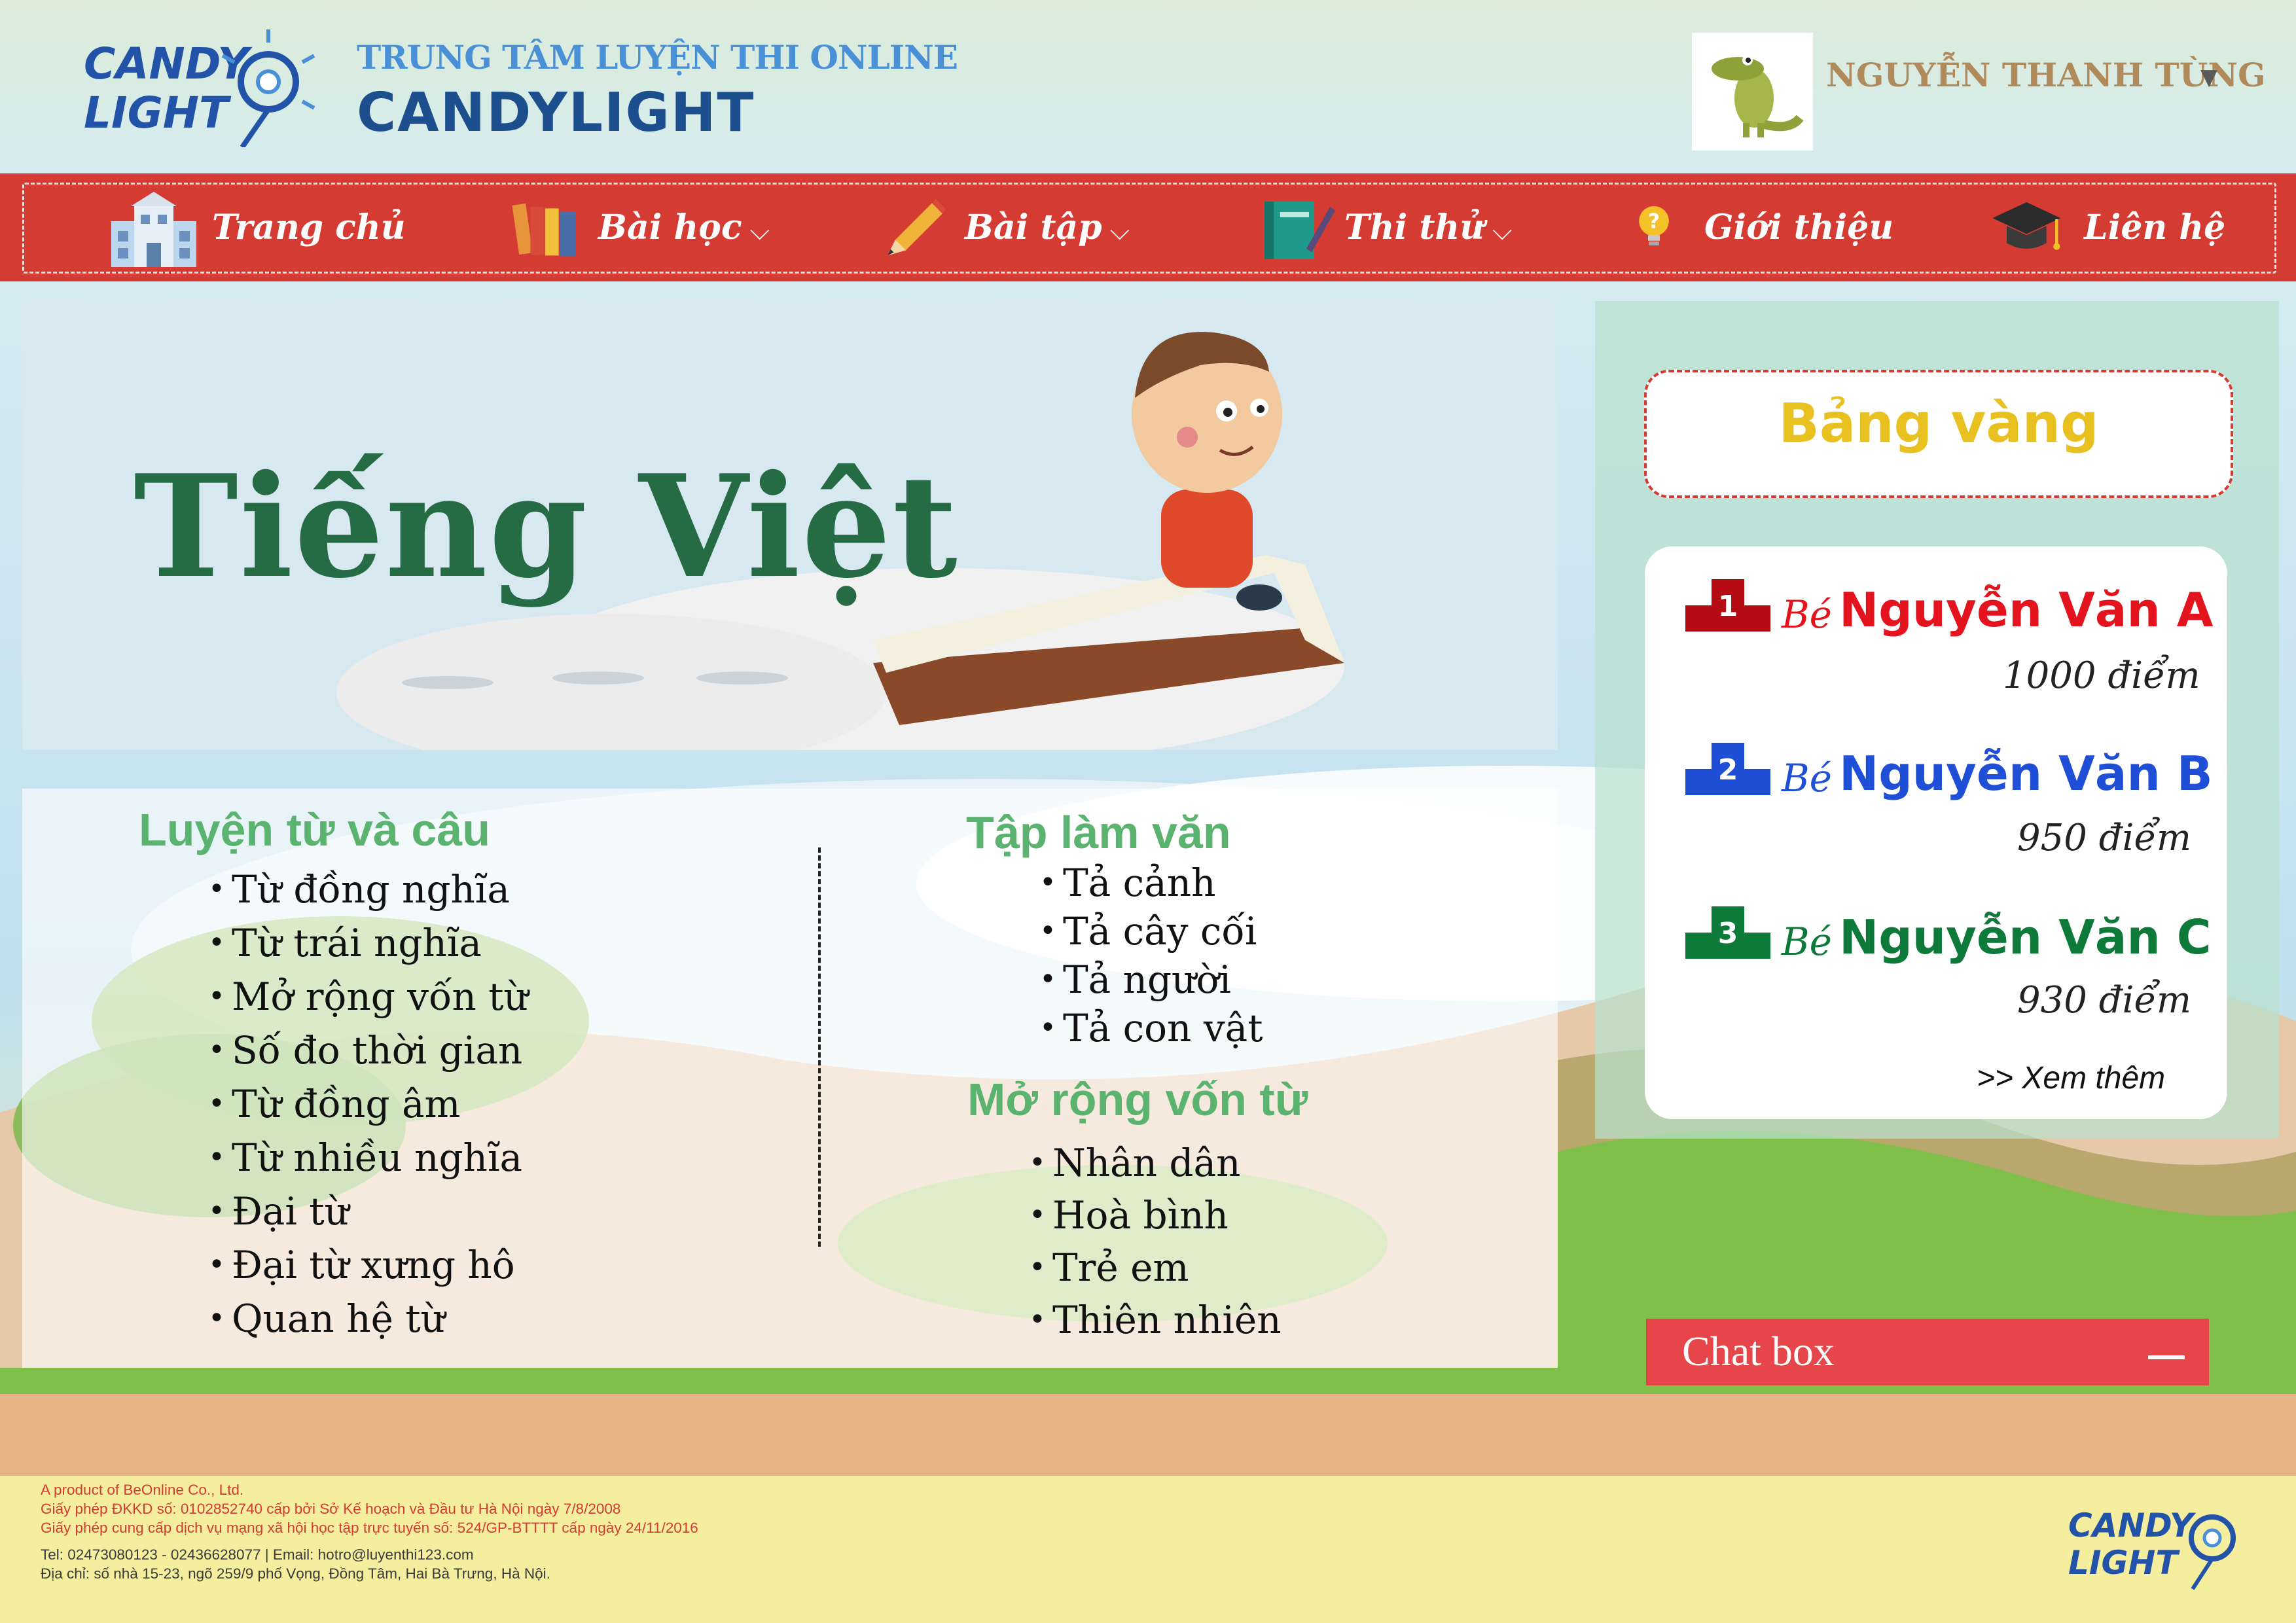  What do you see at coordinates (1148, 932) in the screenshot?
I see `list-item: • Tả cây cối` at bounding box center [1148, 932].